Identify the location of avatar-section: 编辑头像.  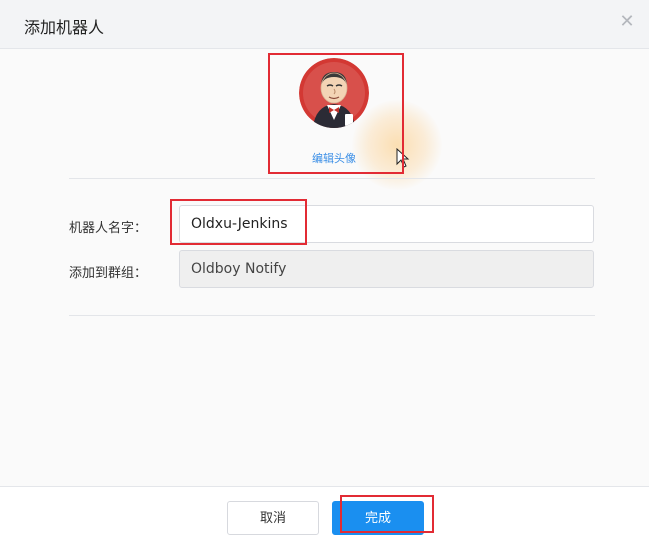
(334, 113).